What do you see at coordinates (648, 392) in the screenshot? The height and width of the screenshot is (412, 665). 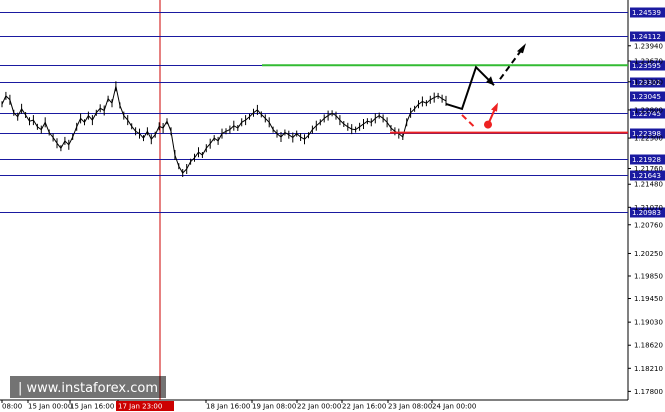 I see `y-tick-label-15: 1.17800` at bounding box center [648, 392].